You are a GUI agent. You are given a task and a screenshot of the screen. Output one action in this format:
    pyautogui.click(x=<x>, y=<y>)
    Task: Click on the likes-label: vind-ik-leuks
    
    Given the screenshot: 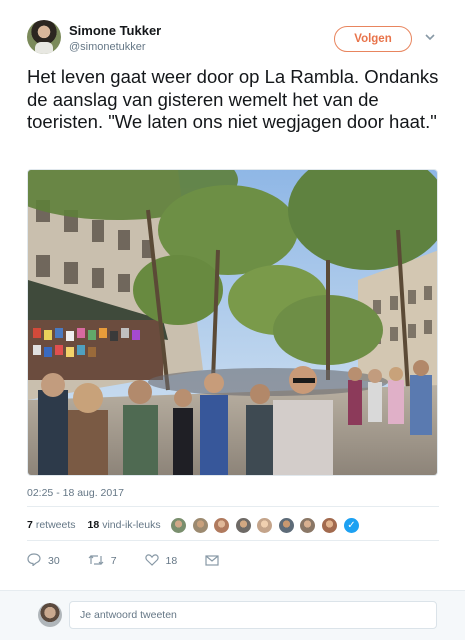 What is the action you would take?
    pyautogui.click(x=131, y=525)
    